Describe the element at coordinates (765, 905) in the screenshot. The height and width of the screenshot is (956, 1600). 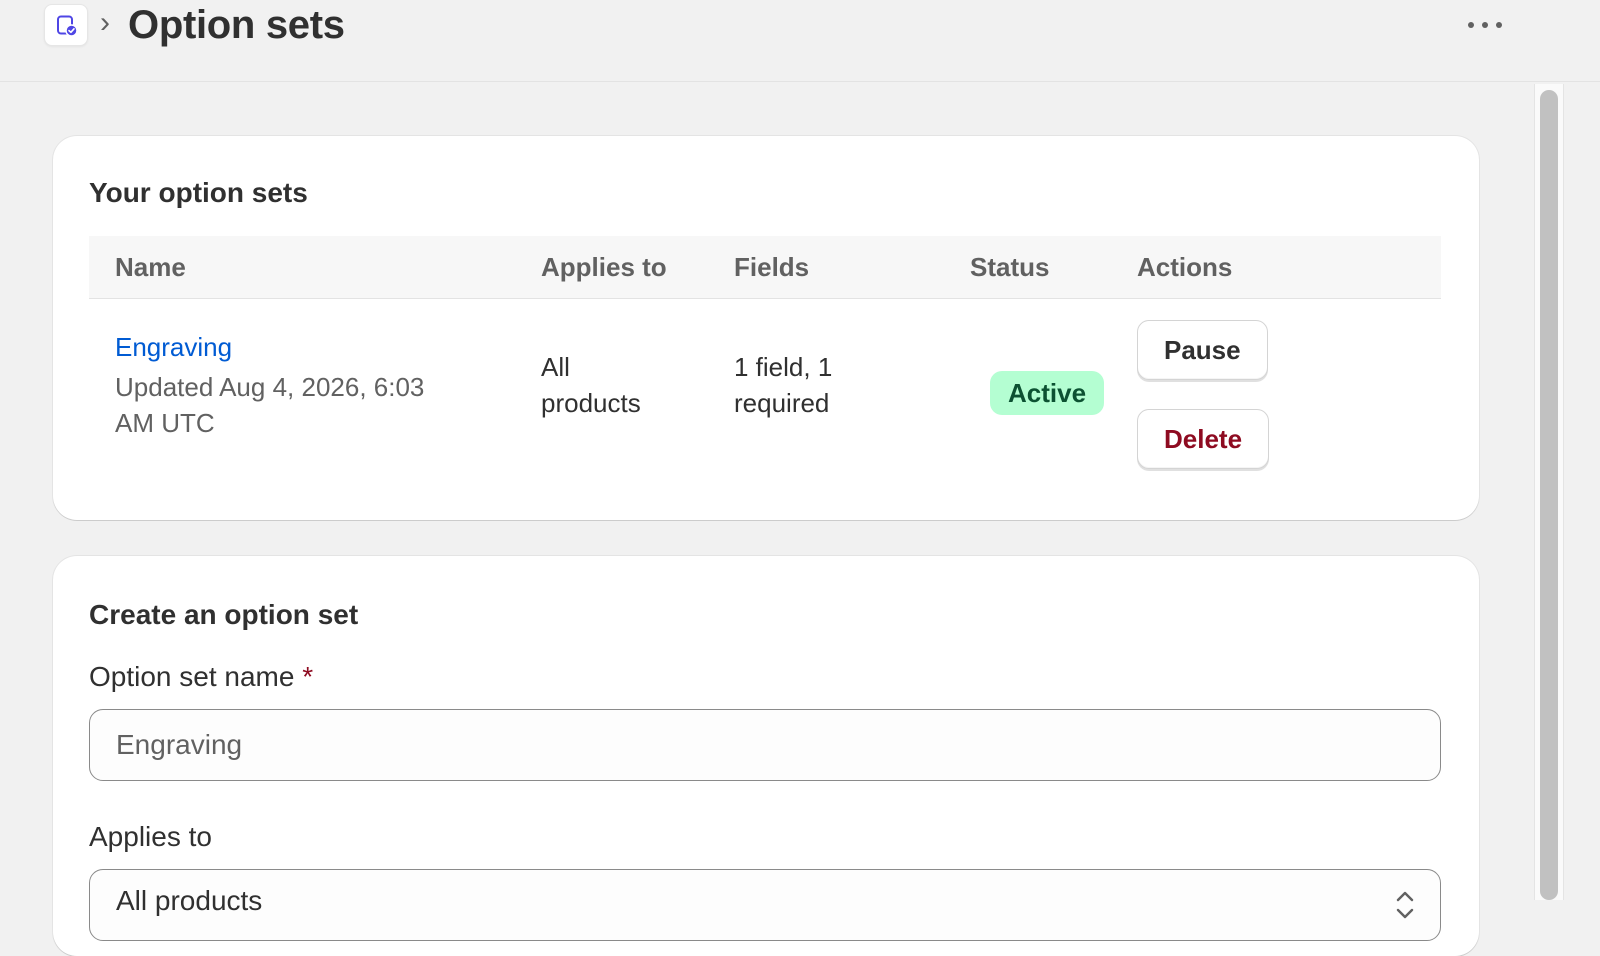
I see `applies-to-select: All products` at that location.